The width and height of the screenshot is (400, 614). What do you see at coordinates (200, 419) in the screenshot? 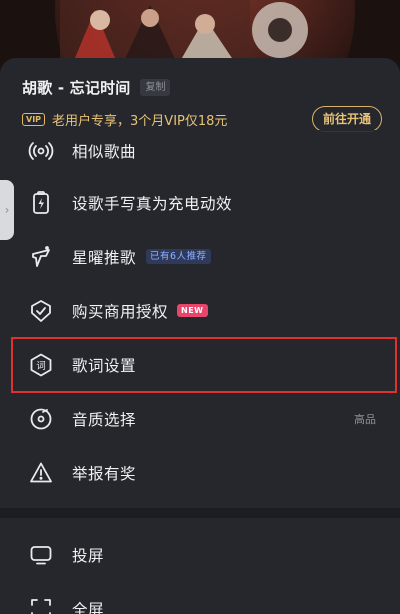
I see `menu-item-sound-quality: 音质选择 高品` at bounding box center [200, 419].